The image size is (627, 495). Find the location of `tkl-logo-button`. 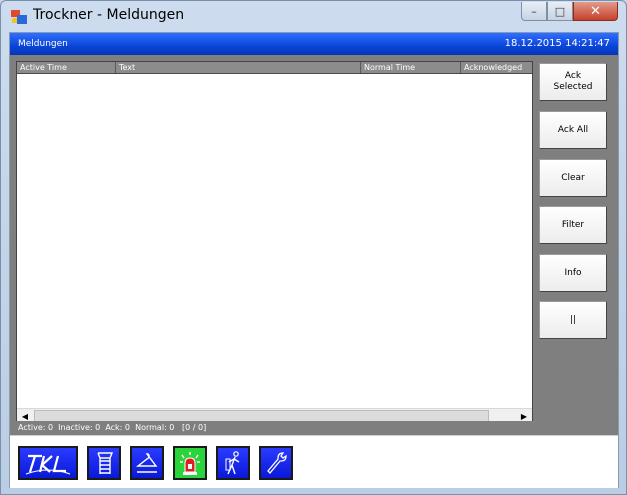

tkl-logo-button is located at coordinates (48, 463).